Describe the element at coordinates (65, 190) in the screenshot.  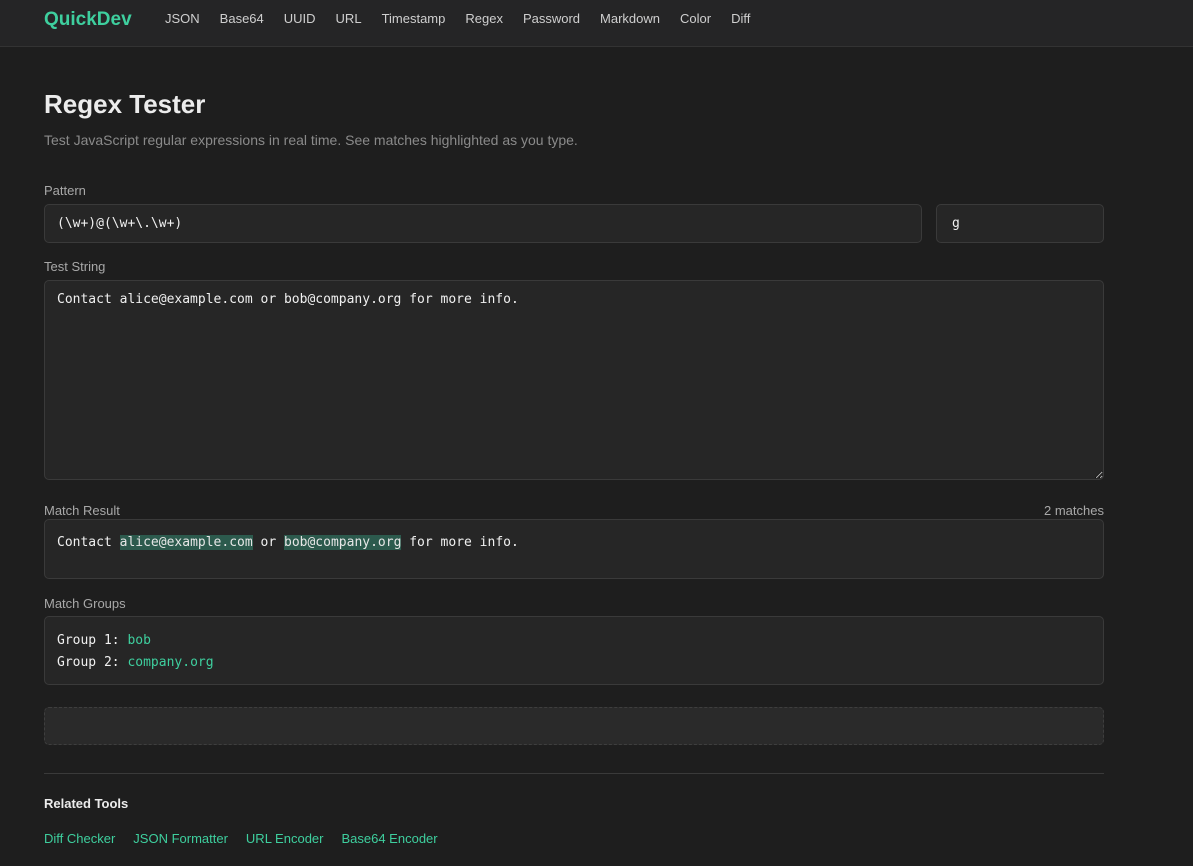
I see `pattern-label: Pattern` at that location.